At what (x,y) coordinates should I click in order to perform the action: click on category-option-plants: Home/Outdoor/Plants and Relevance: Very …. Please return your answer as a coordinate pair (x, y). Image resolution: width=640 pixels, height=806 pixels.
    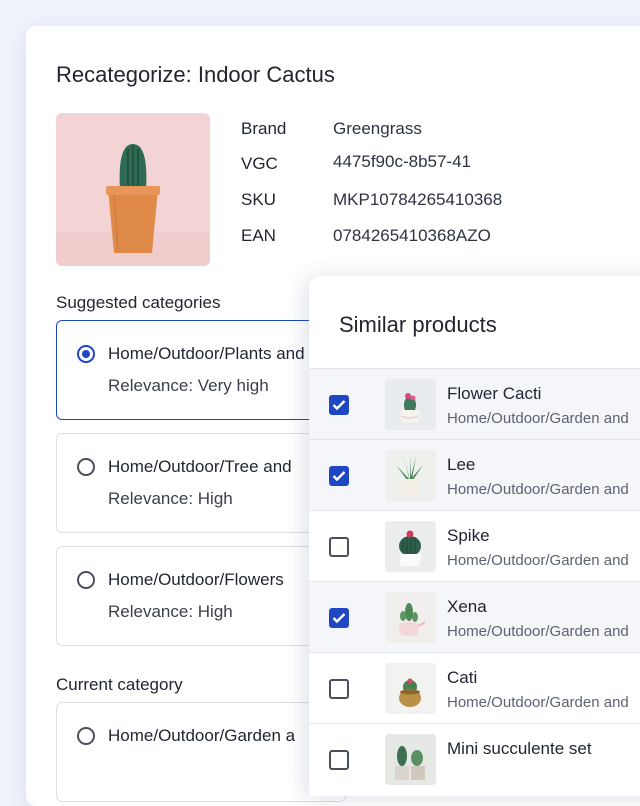
    Looking at the image, I should click on (201, 370).